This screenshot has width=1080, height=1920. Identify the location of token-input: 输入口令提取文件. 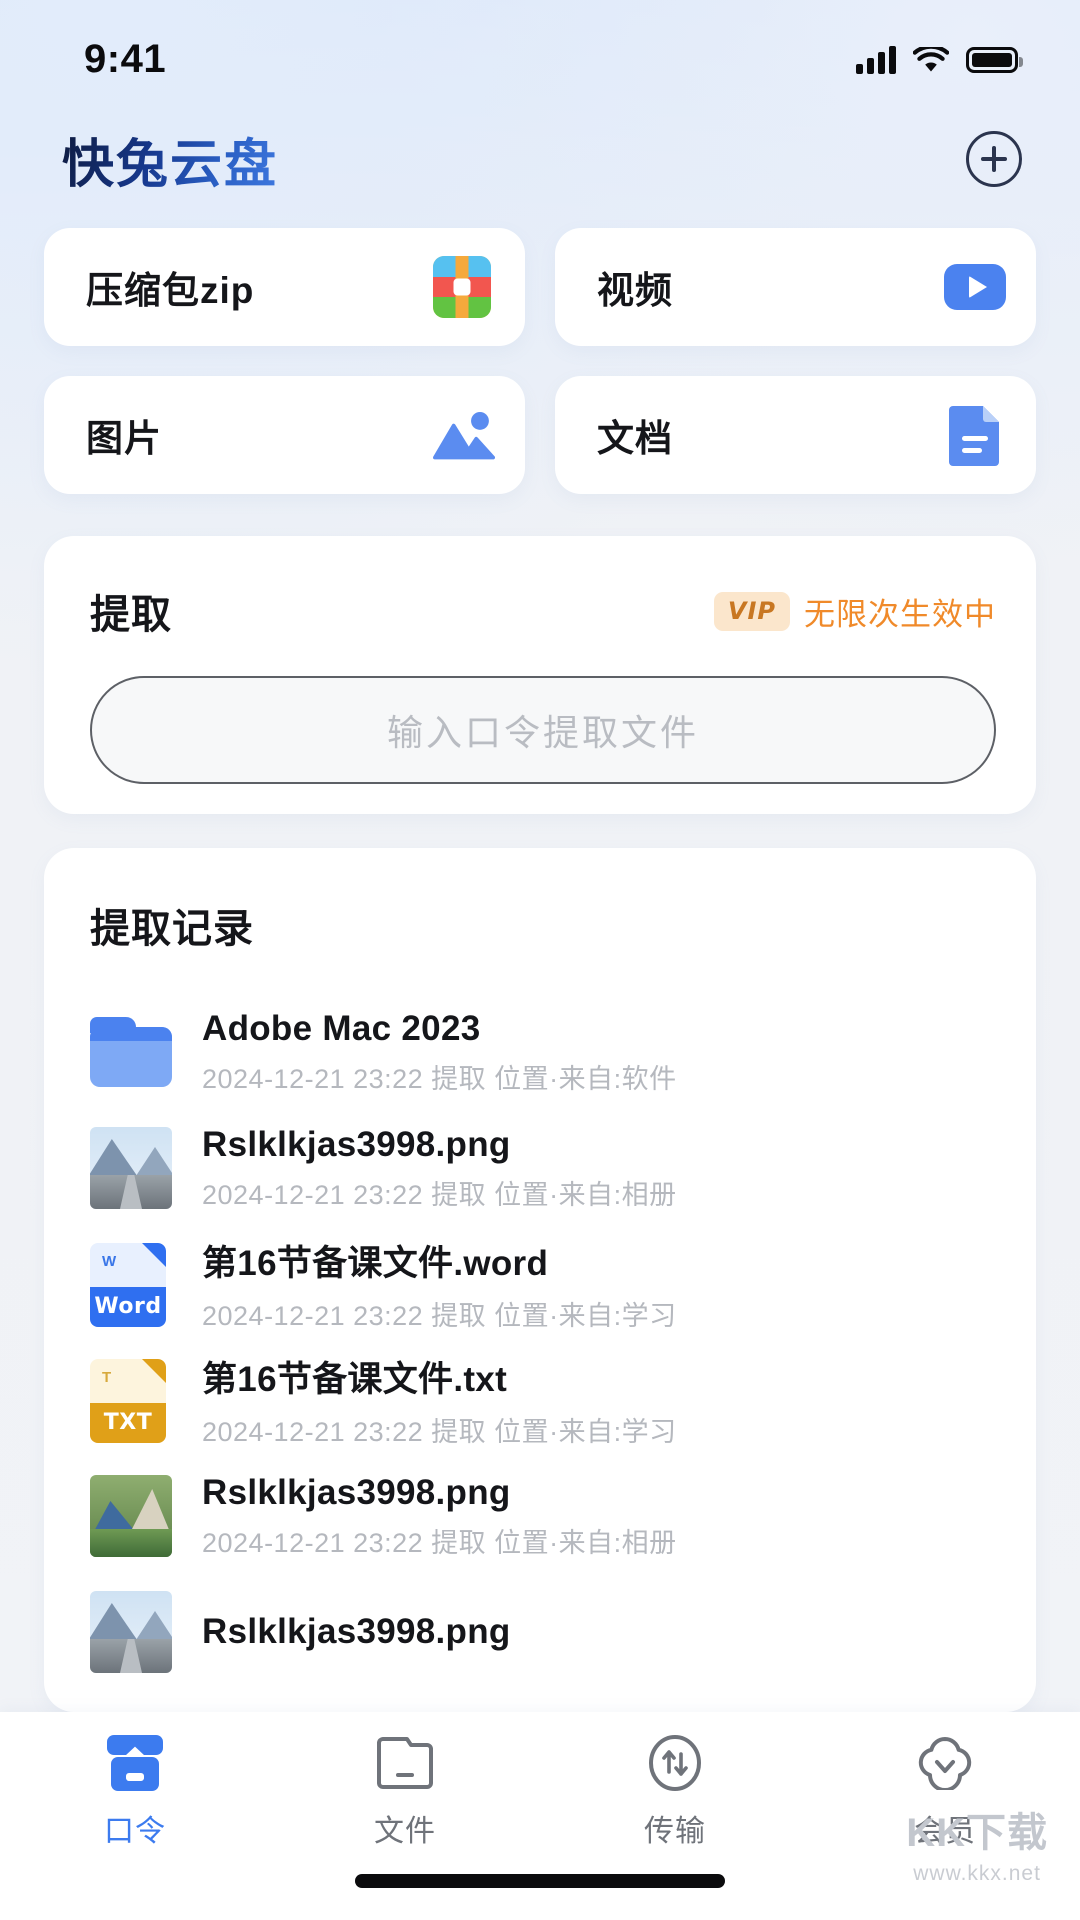
(543, 730).